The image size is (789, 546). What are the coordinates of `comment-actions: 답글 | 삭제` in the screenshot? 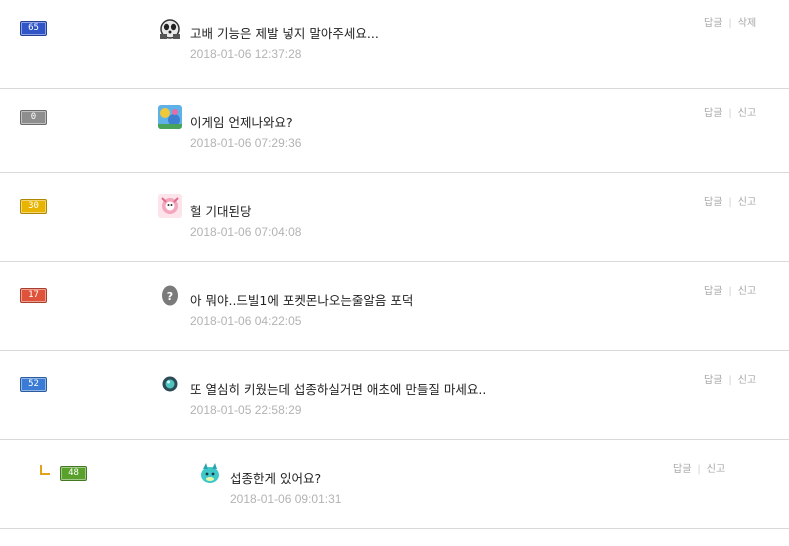 It's located at (730, 21).